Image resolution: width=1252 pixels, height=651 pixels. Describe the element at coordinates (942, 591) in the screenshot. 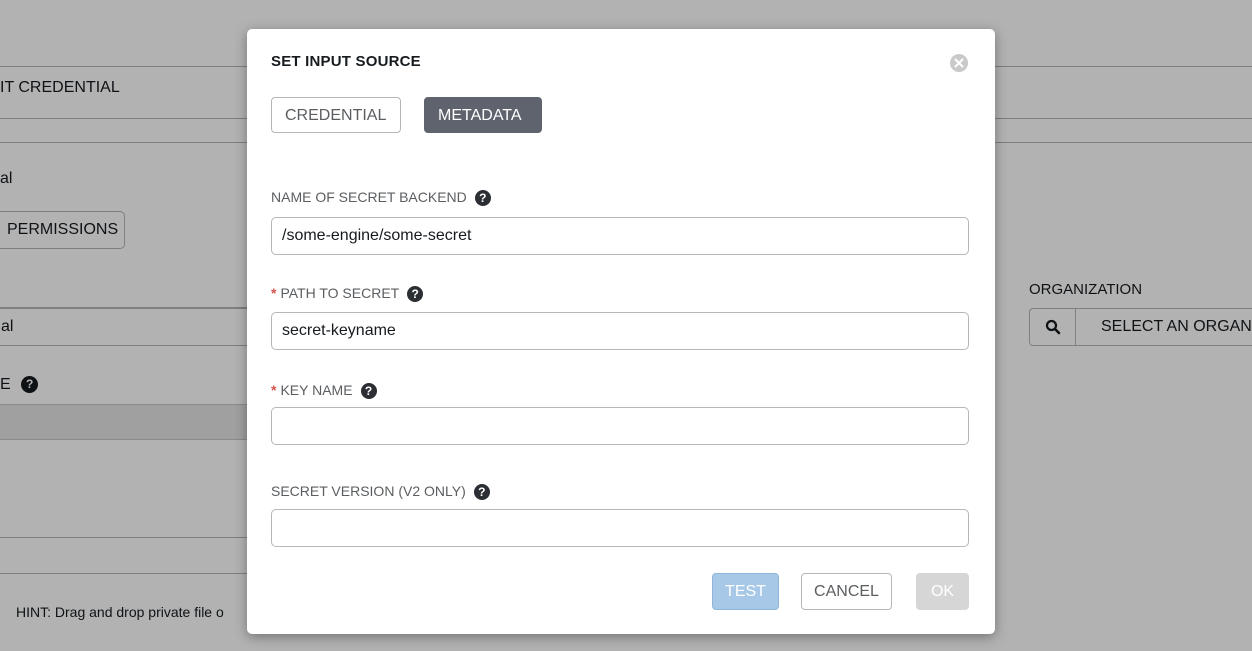

I see `ok-button: OK` at that location.